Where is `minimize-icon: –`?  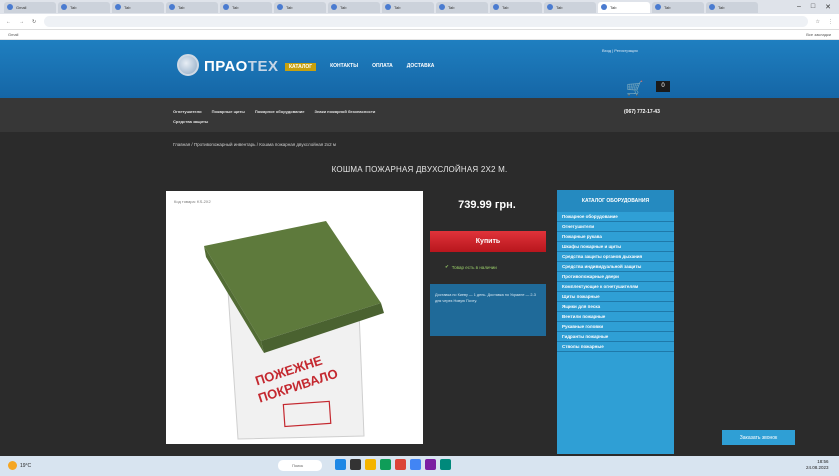 minimize-icon: – is located at coordinates (799, 7).